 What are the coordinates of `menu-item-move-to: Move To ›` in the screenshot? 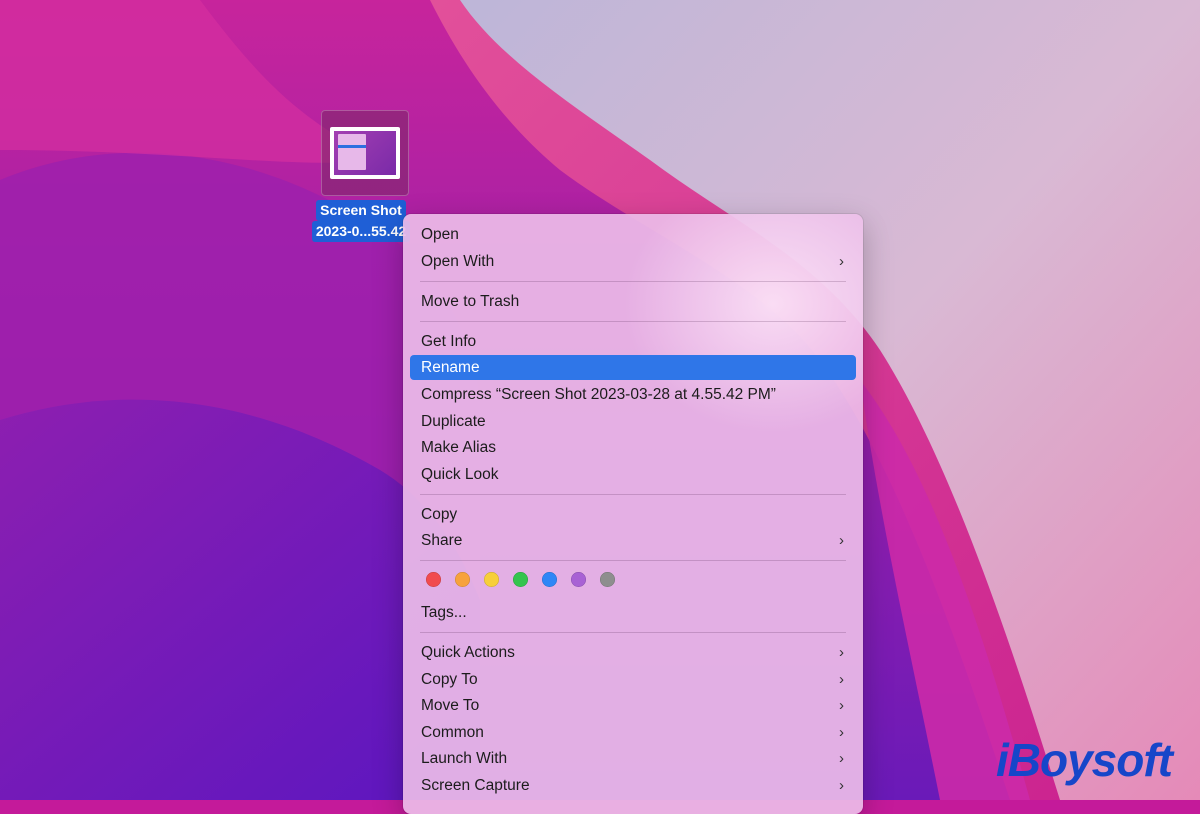 It's located at (633, 705).